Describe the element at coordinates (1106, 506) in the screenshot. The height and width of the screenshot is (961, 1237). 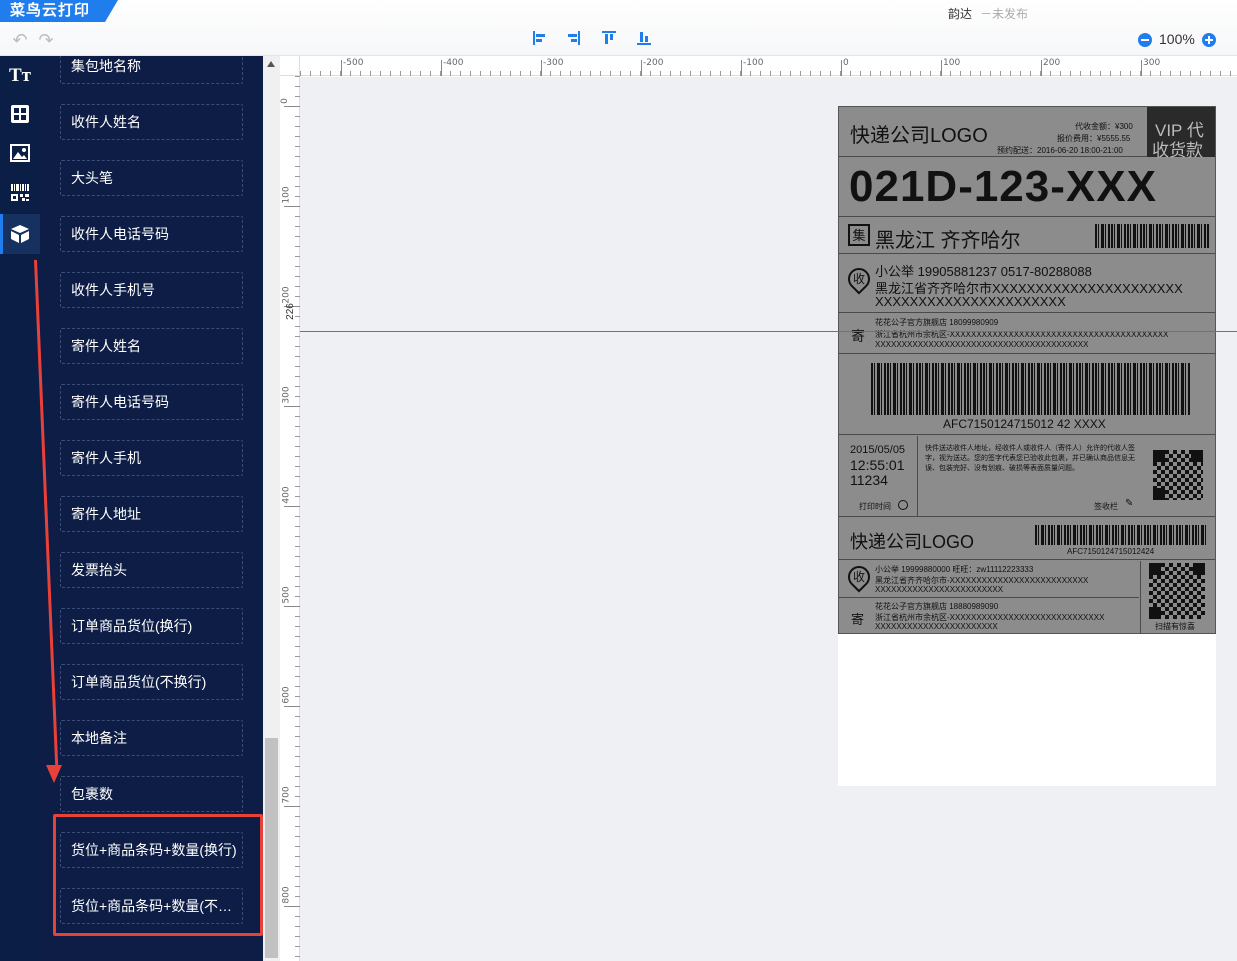
I see `sign-label: 签收栏` at that location.